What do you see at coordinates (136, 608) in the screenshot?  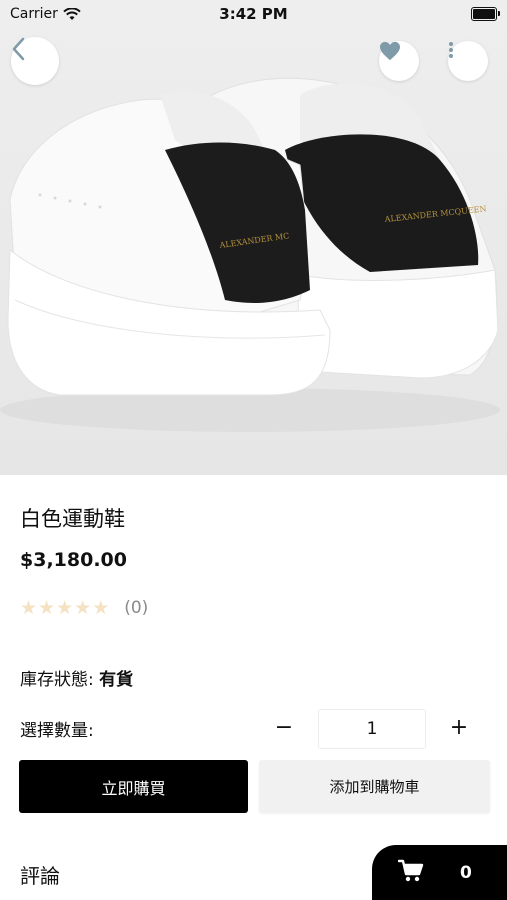 I see `rating-count: (0)` at bounding box center [136, 608].